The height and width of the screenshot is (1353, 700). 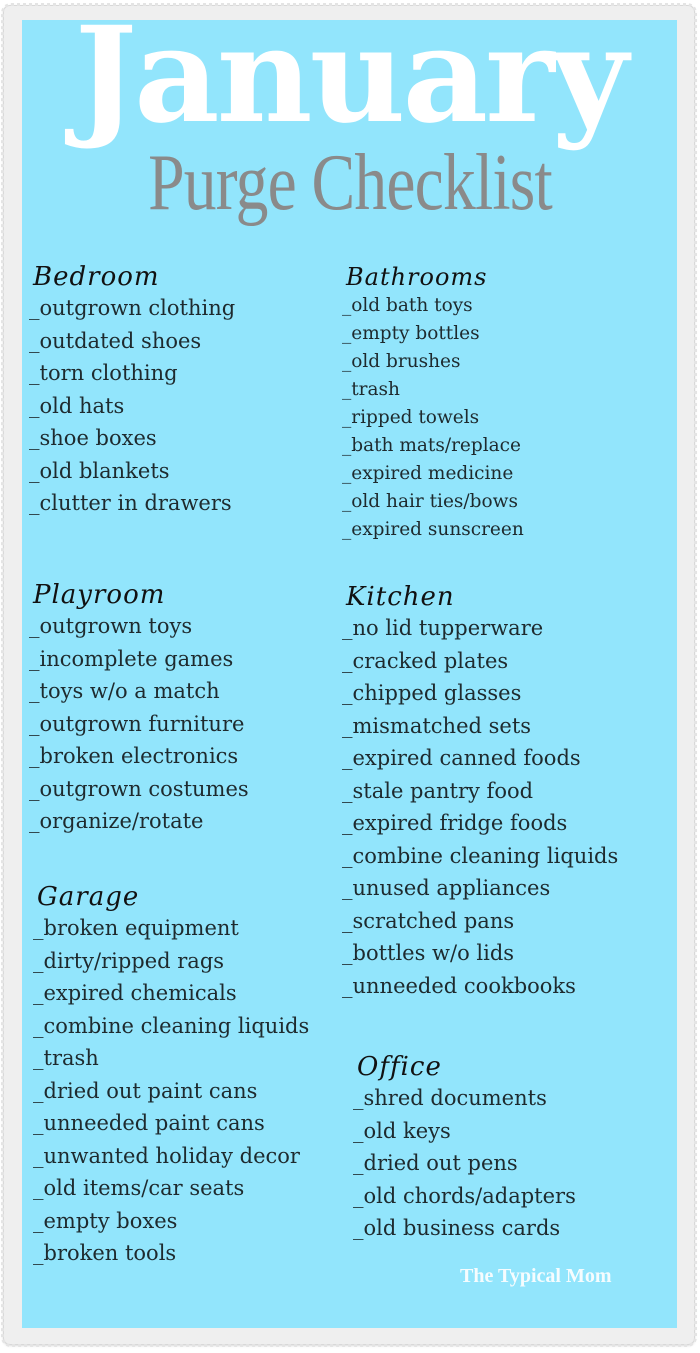 What do you see at coordinates (457, 1228) in the screenshot?
I see `checklist-item: _old business cards` at bounding box center [457, 1228].